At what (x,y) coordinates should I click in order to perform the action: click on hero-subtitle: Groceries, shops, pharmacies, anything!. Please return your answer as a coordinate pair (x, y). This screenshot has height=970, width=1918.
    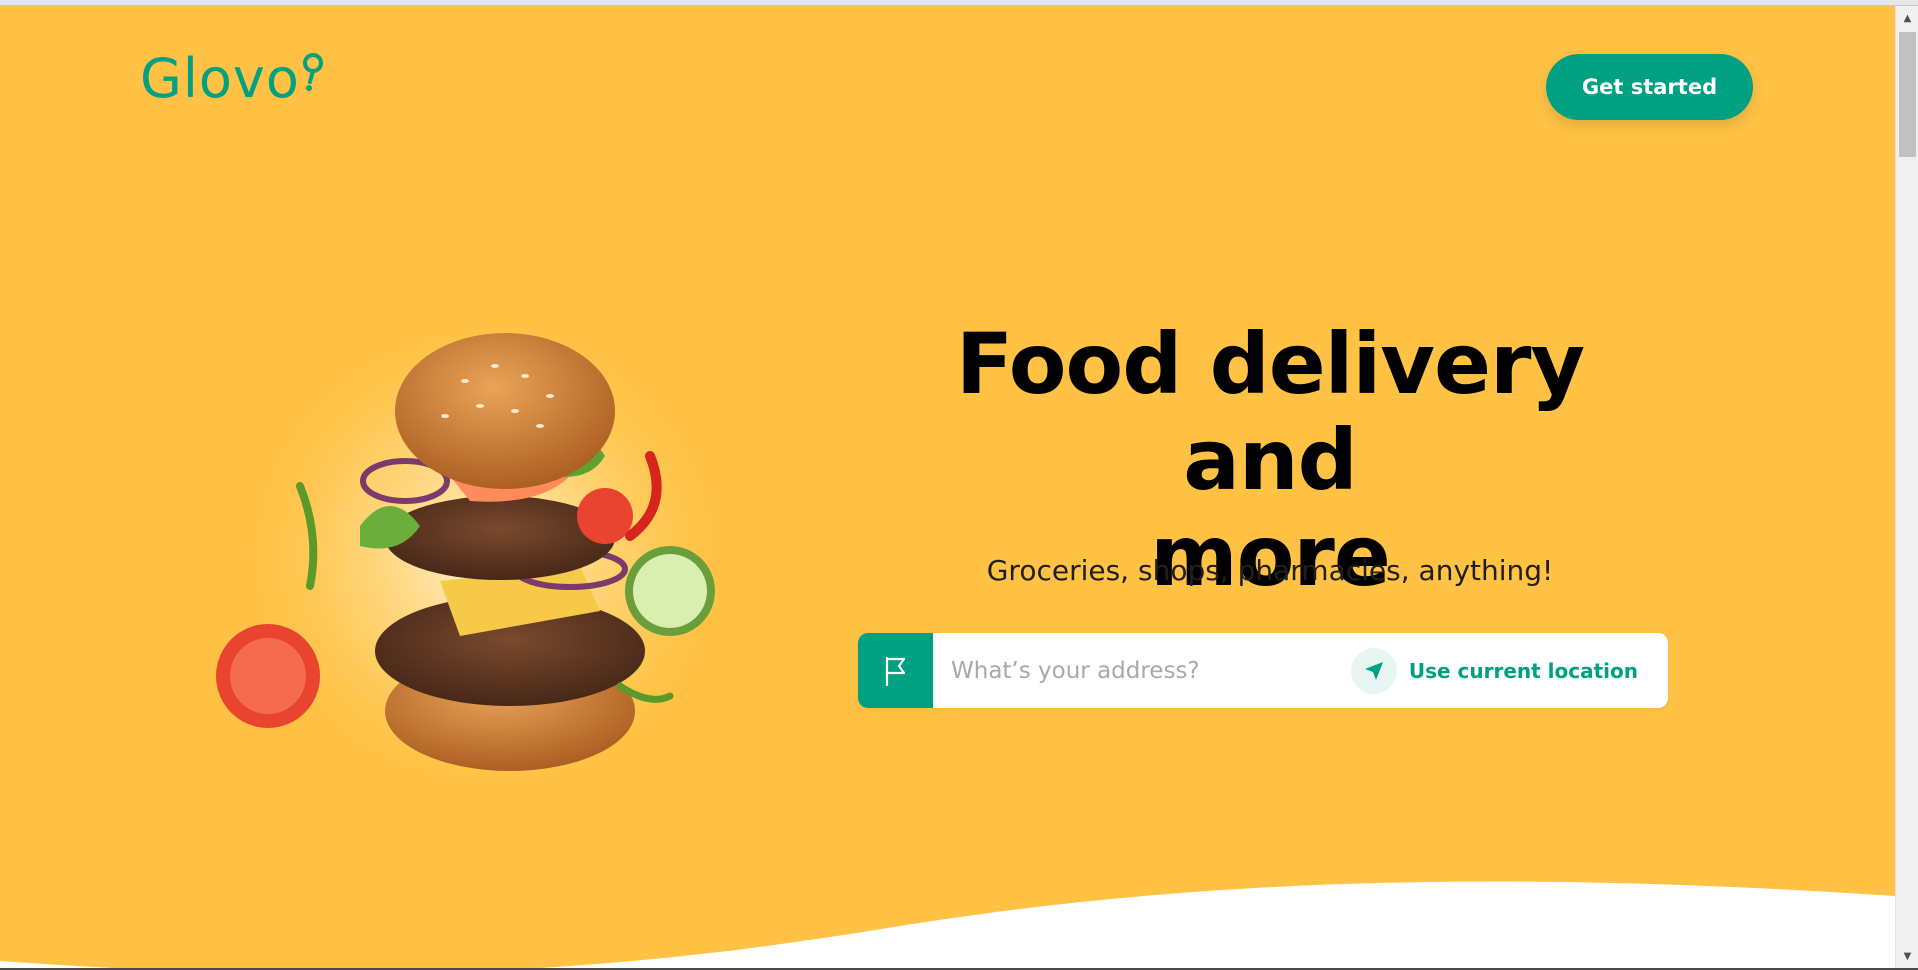
    Looking at the image, I should click on (1270, 570).